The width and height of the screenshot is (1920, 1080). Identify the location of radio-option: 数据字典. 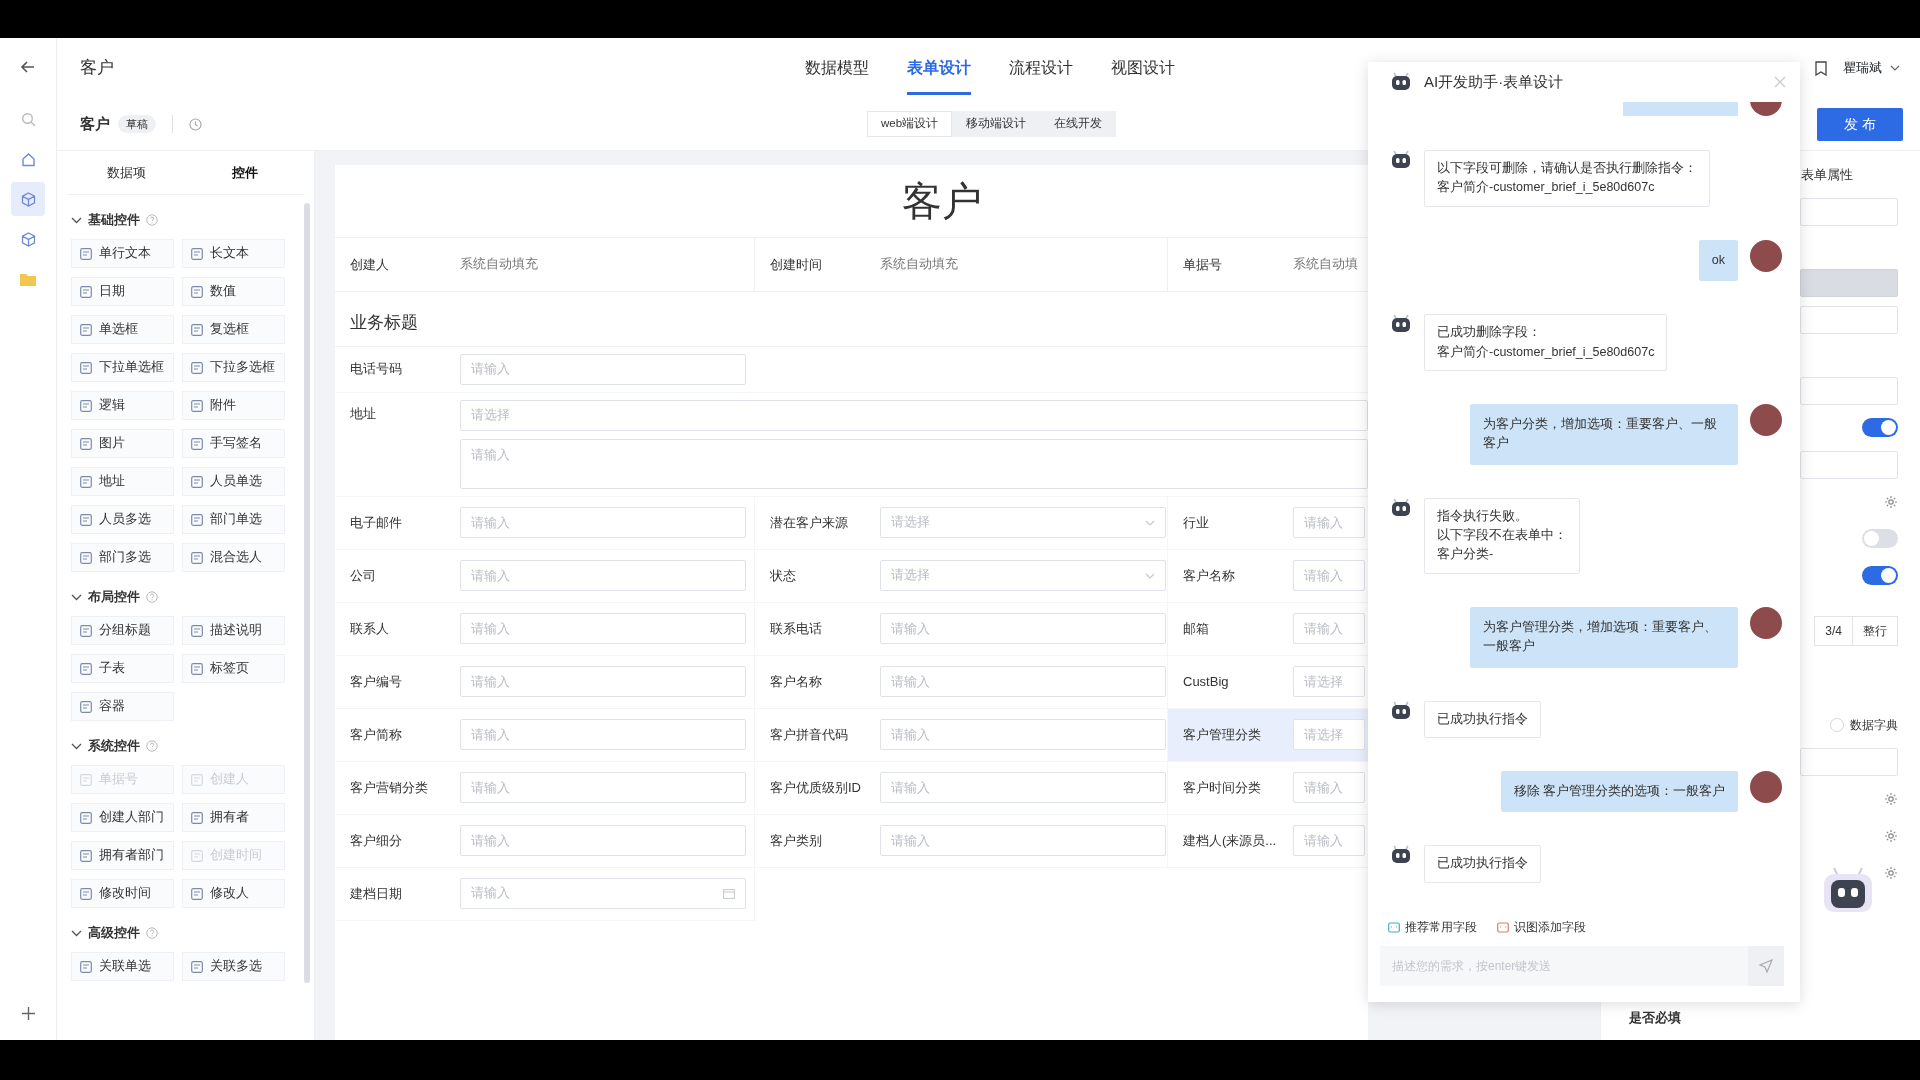
(1864, 724).